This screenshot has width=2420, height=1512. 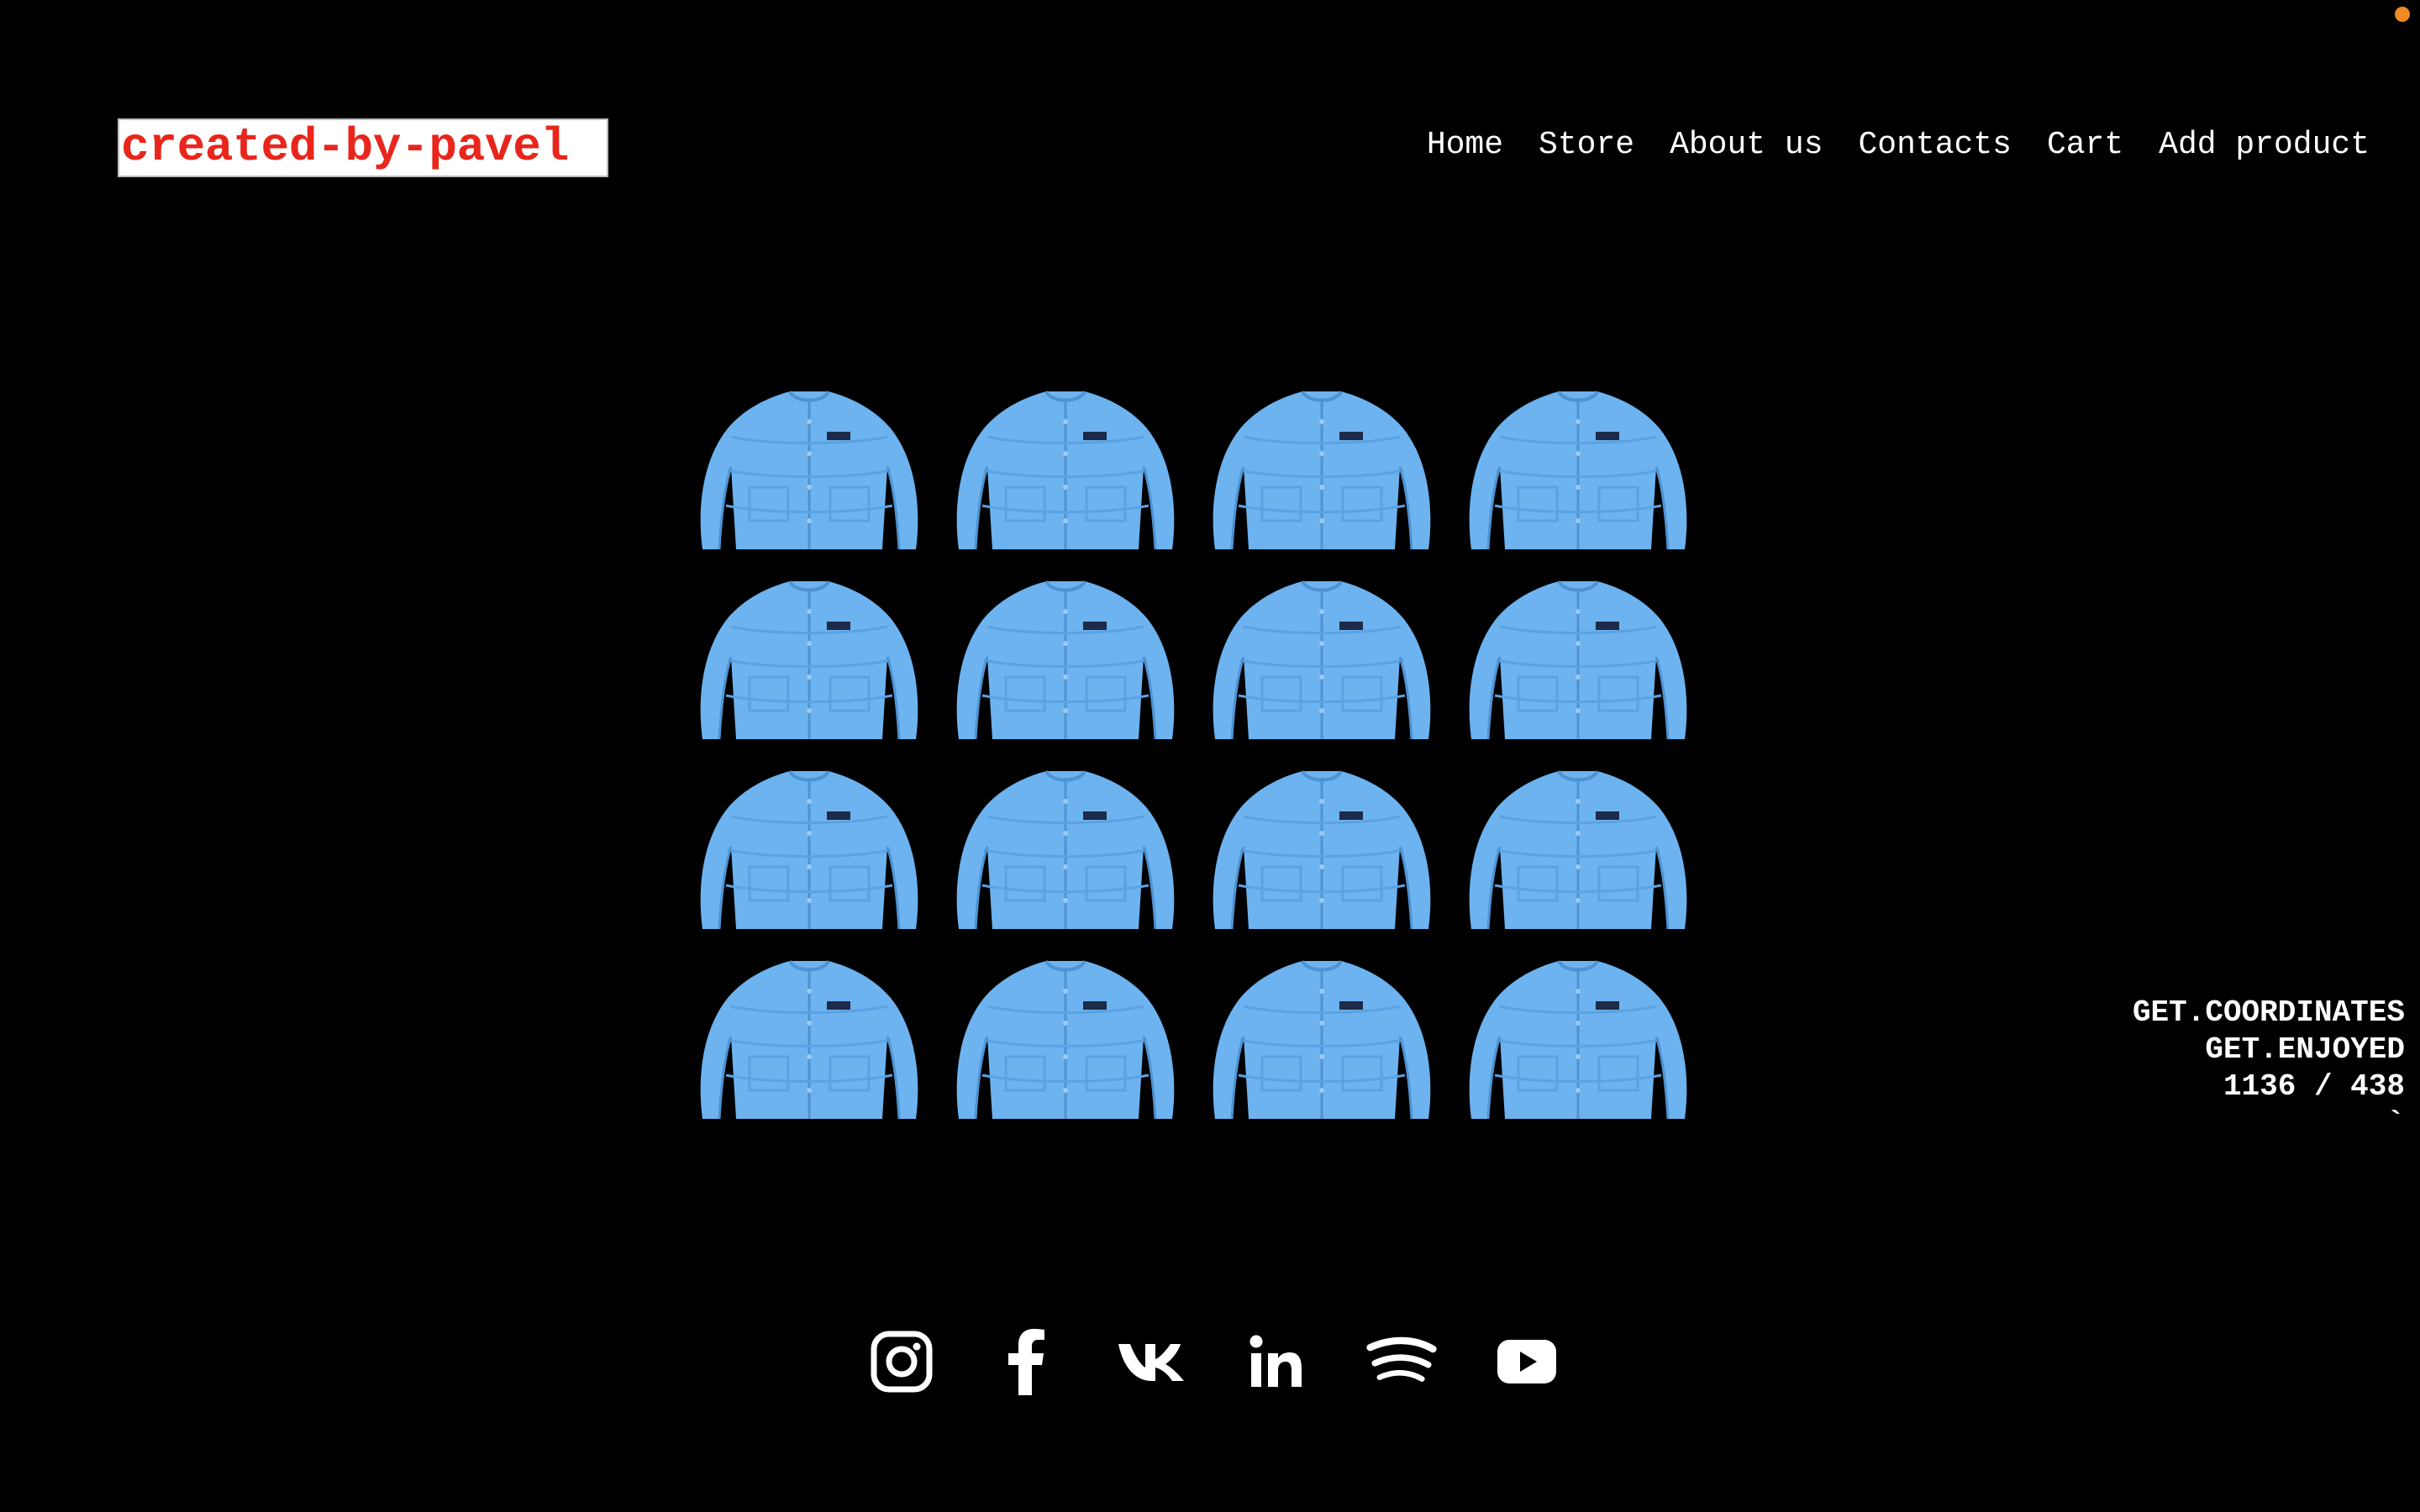 What do you see at coordinates (2395, 1123) in the screenshot?
I see `coordinates-mark: `` at bounding box center [2395, 1123].